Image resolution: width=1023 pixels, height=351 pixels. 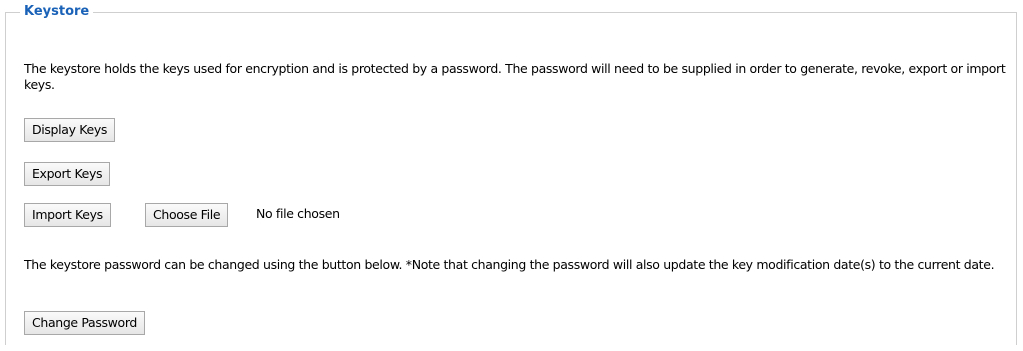 What do you see at coordinates (70, 130) in the screenshot?
I see `display-keys-button: Display Keys` at bounding box center [70, 130].